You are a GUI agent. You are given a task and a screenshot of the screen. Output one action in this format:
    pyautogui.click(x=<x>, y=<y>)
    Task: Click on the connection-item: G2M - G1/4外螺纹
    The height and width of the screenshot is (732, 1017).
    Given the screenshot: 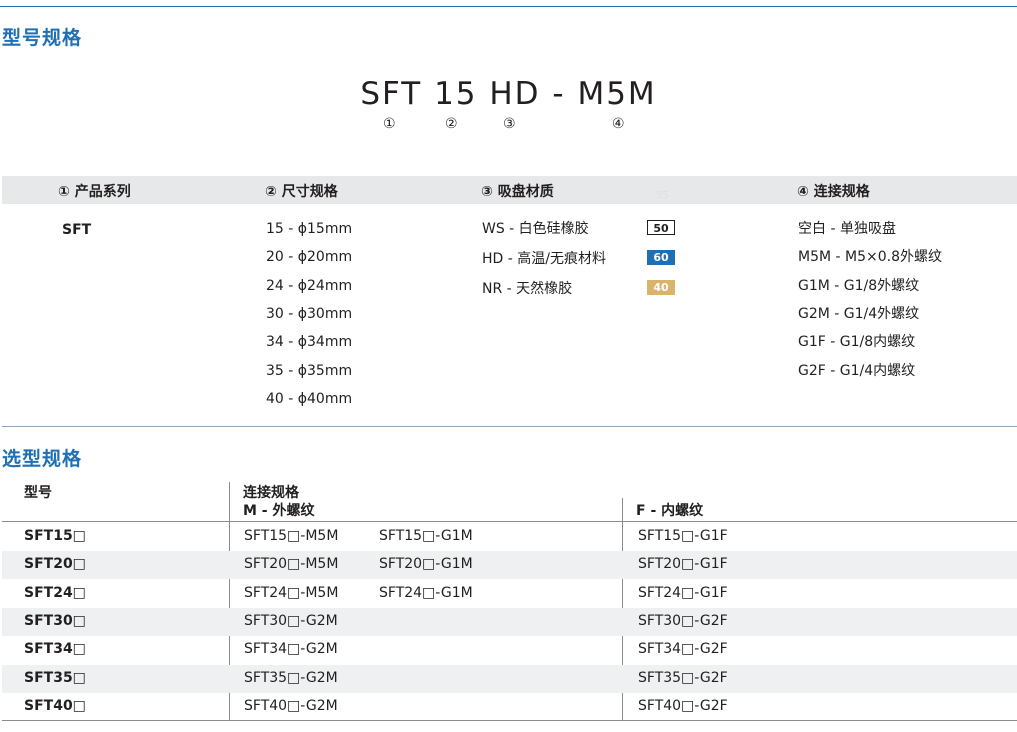 What is the action you would take?
    pyautogui.click(x=859, y=313)
    